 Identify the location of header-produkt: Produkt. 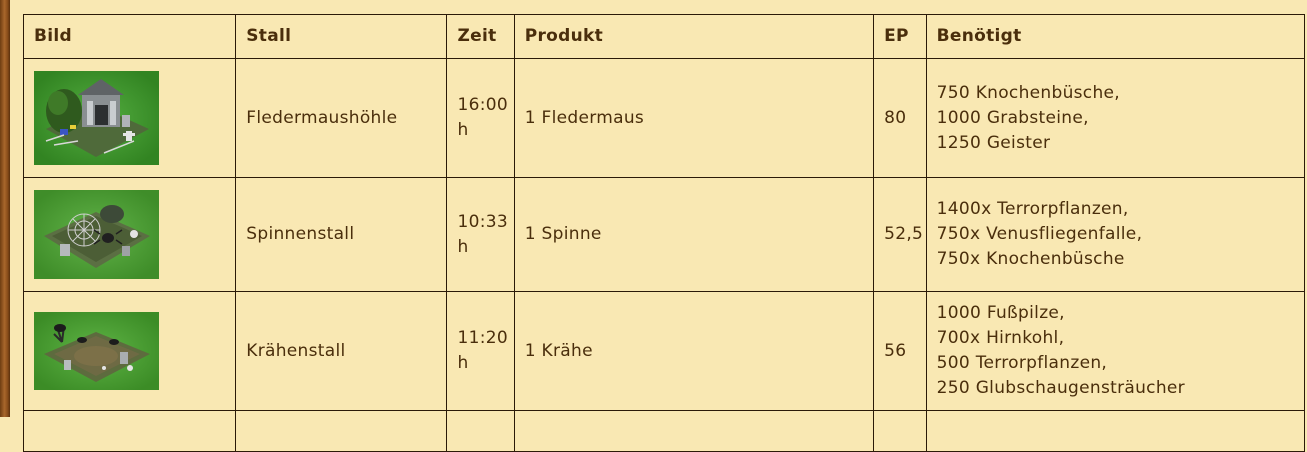
(694, 36).